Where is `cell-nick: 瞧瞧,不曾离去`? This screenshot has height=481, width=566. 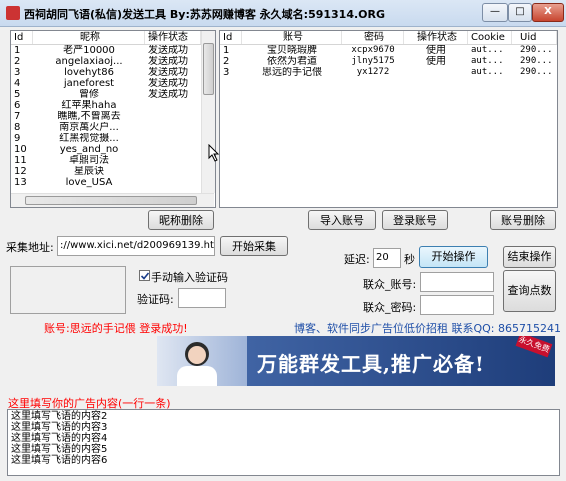
cell-nick: 瞧瞧,不曾离去 is located at coordinates (89, 116).